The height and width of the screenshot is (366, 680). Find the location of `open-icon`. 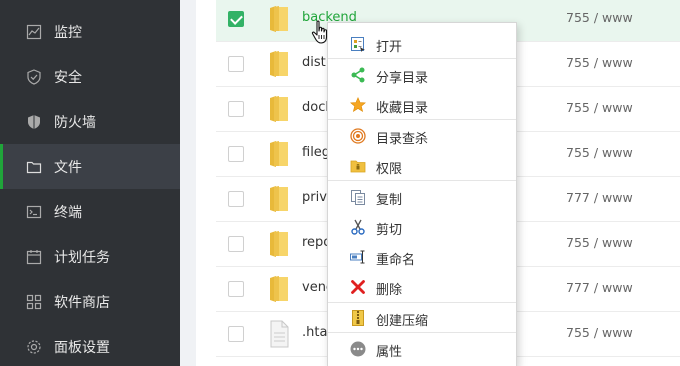

open-icon is located at coordinates (358, 44).